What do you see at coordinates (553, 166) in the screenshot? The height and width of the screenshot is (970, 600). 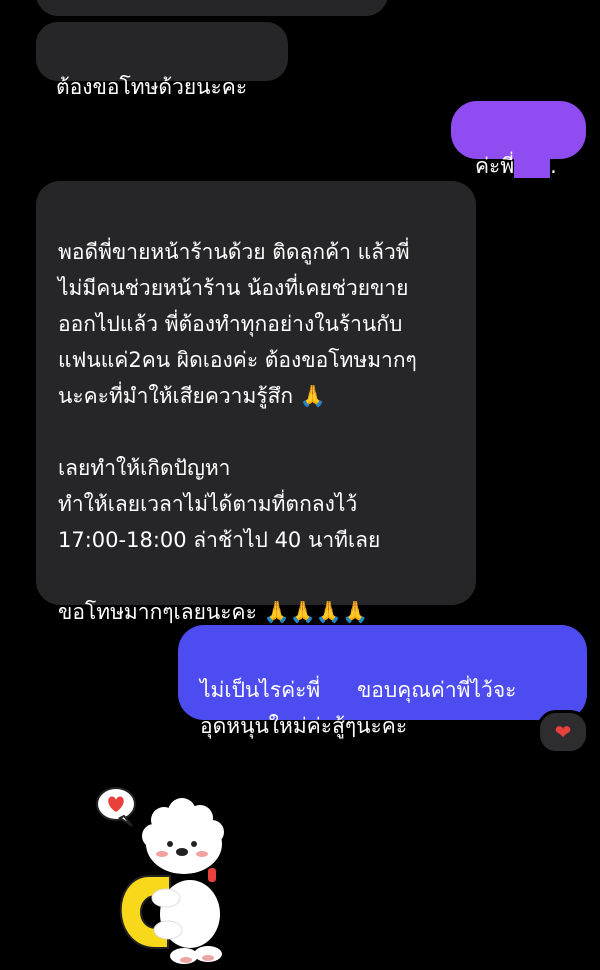 I see `message-text-end: .` at bounding box center [553, 166].